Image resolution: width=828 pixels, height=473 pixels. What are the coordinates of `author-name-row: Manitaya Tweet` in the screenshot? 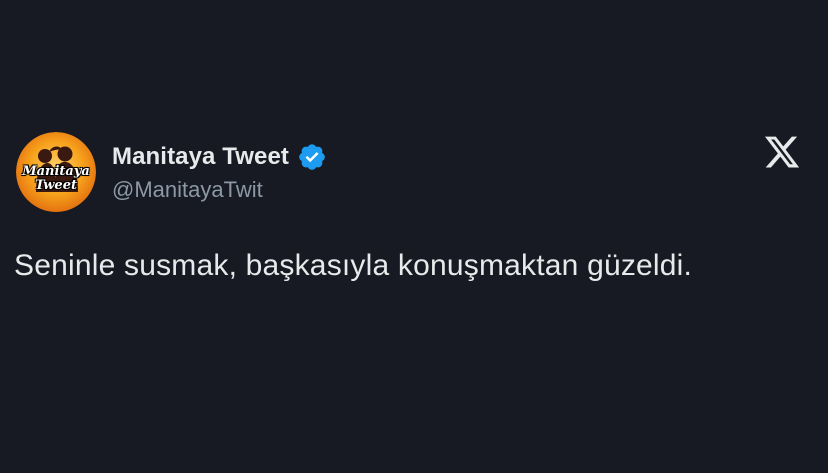 It's located at (219, 157).